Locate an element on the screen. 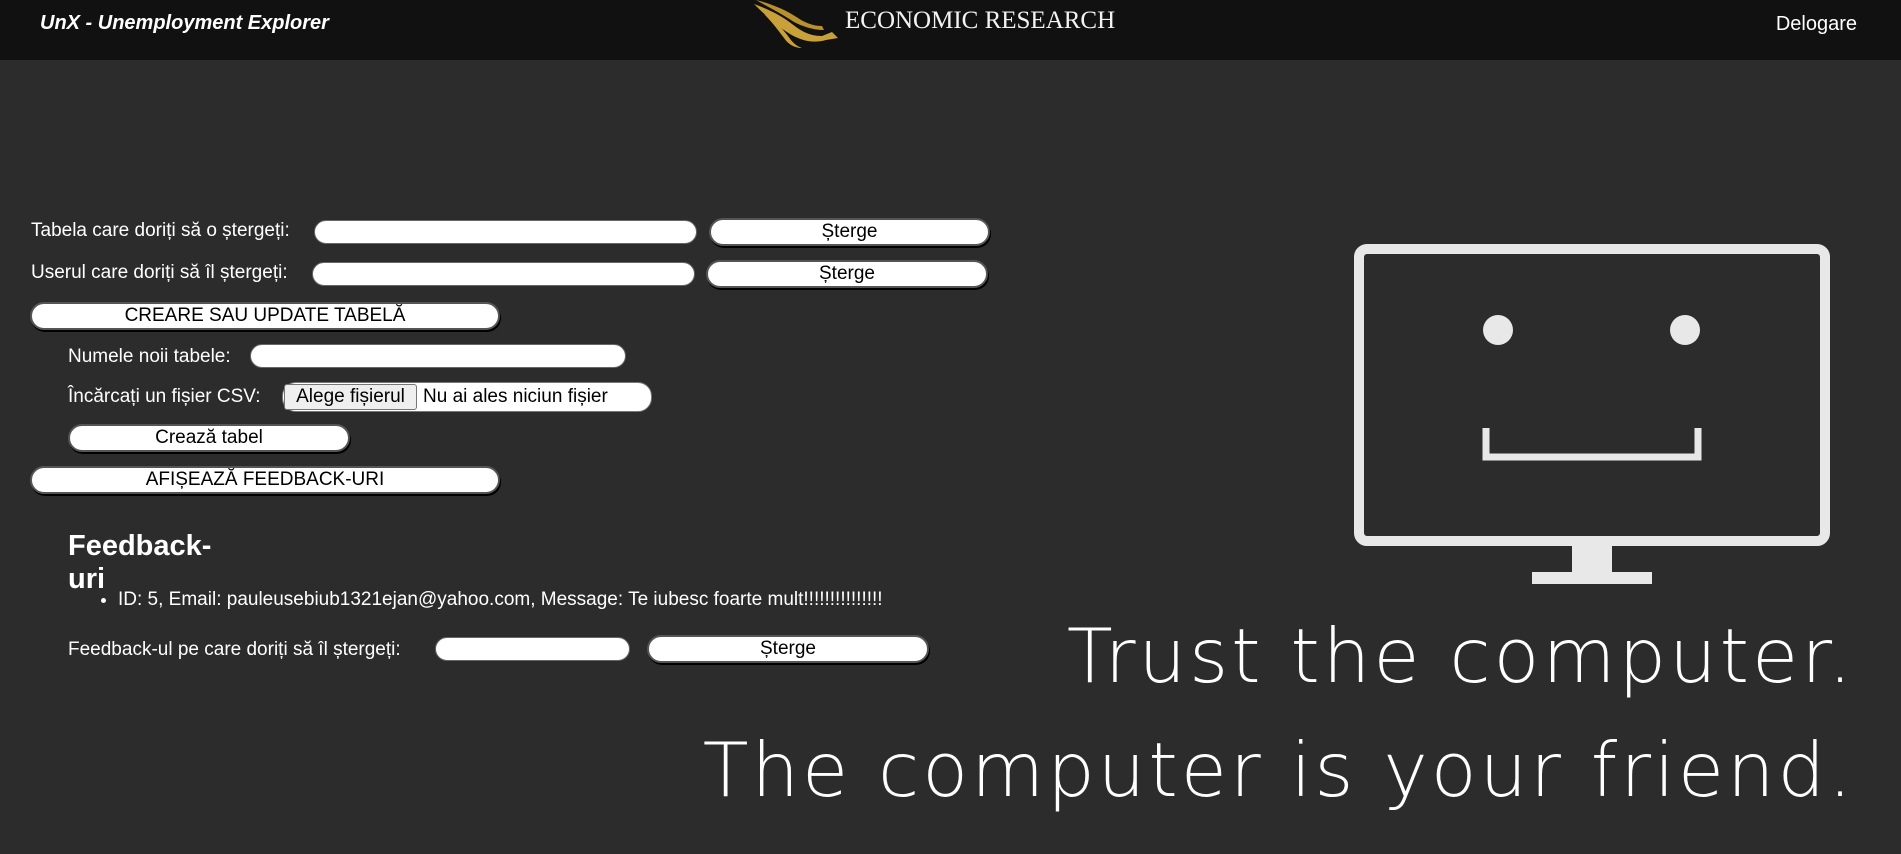  delete-feedback-button: Șterge is located at coordinates (788, 649).